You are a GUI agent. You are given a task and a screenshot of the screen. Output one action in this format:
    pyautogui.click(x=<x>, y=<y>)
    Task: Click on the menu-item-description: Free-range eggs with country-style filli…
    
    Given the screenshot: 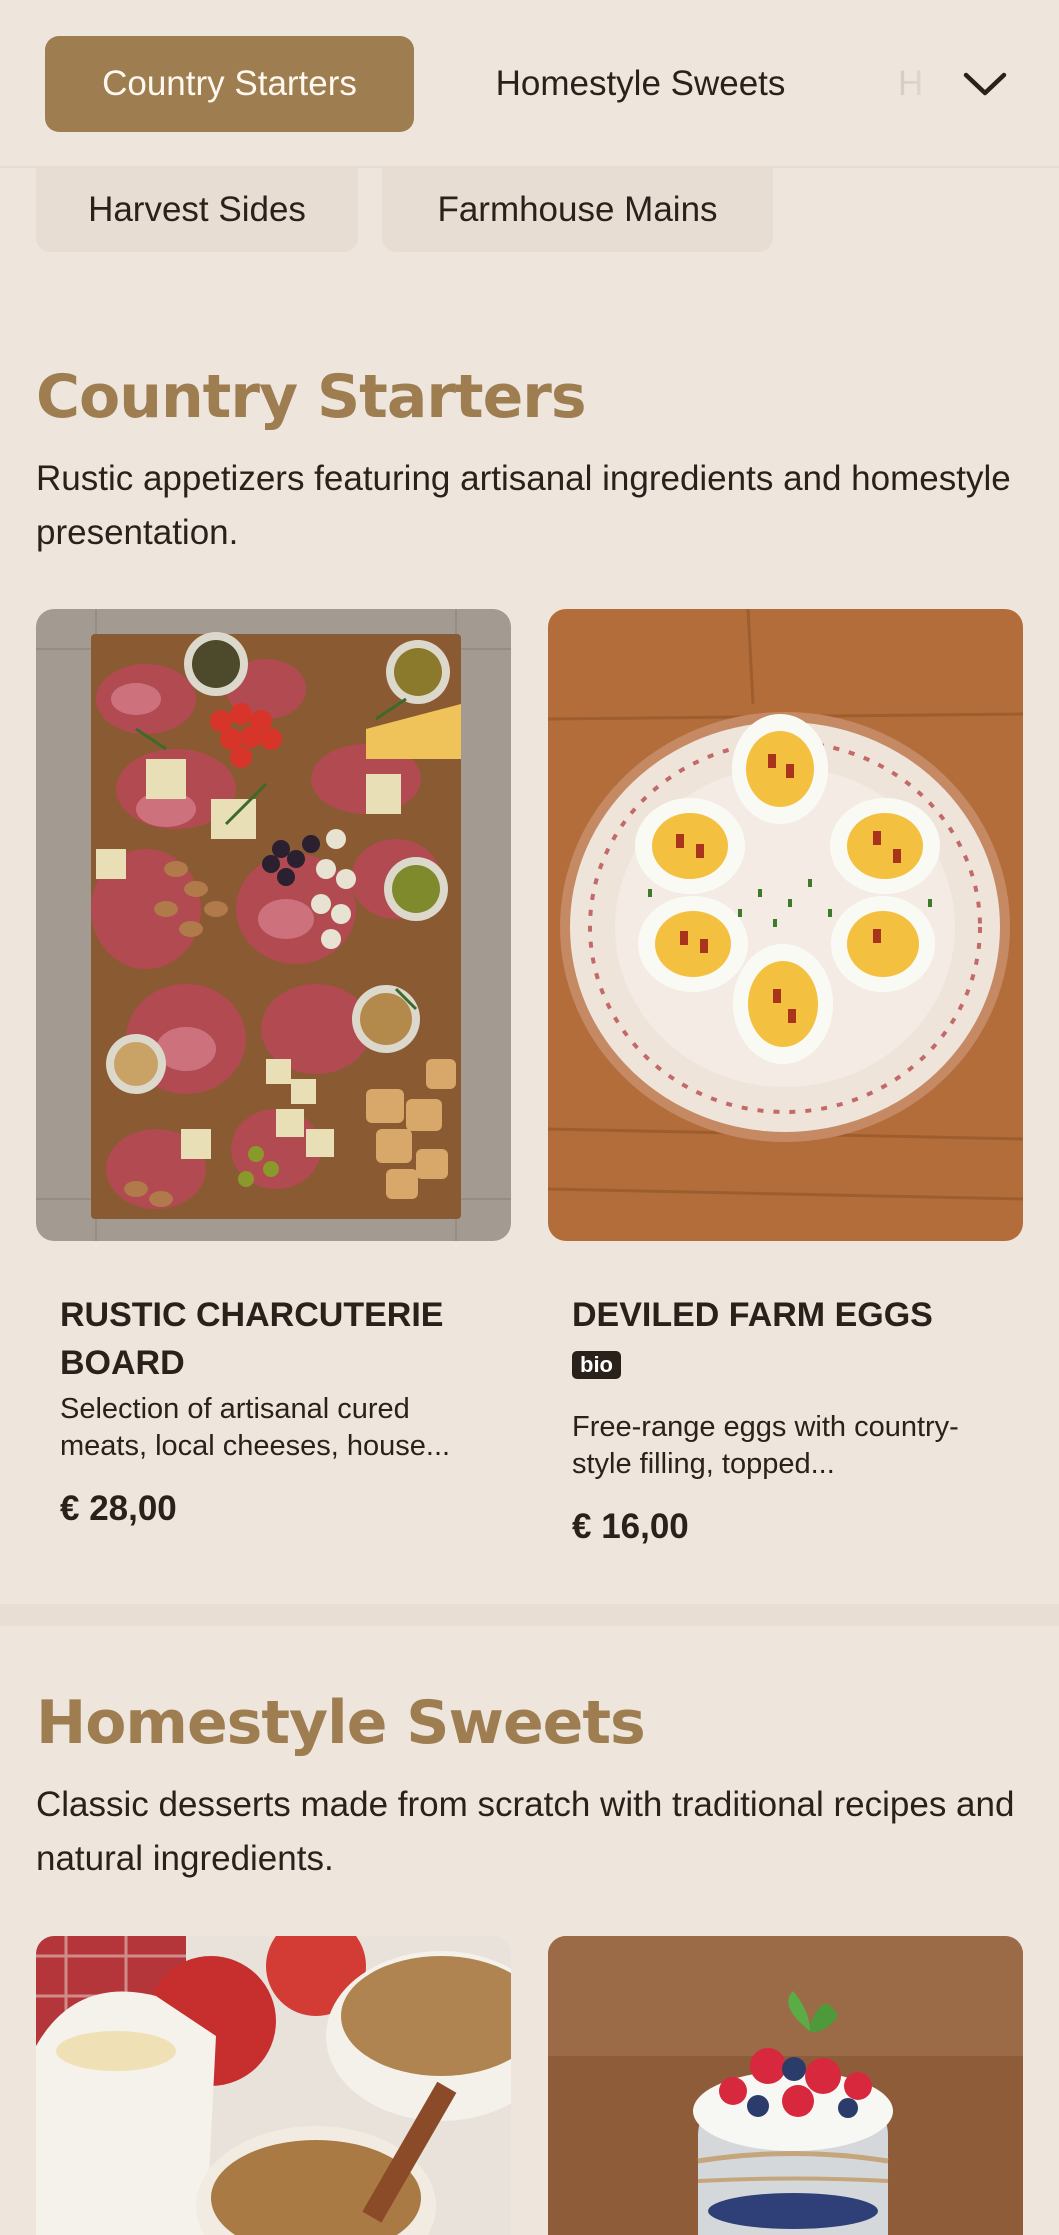 What is the action you would take?
    pyautogui.click(x=765, y=1445)
    